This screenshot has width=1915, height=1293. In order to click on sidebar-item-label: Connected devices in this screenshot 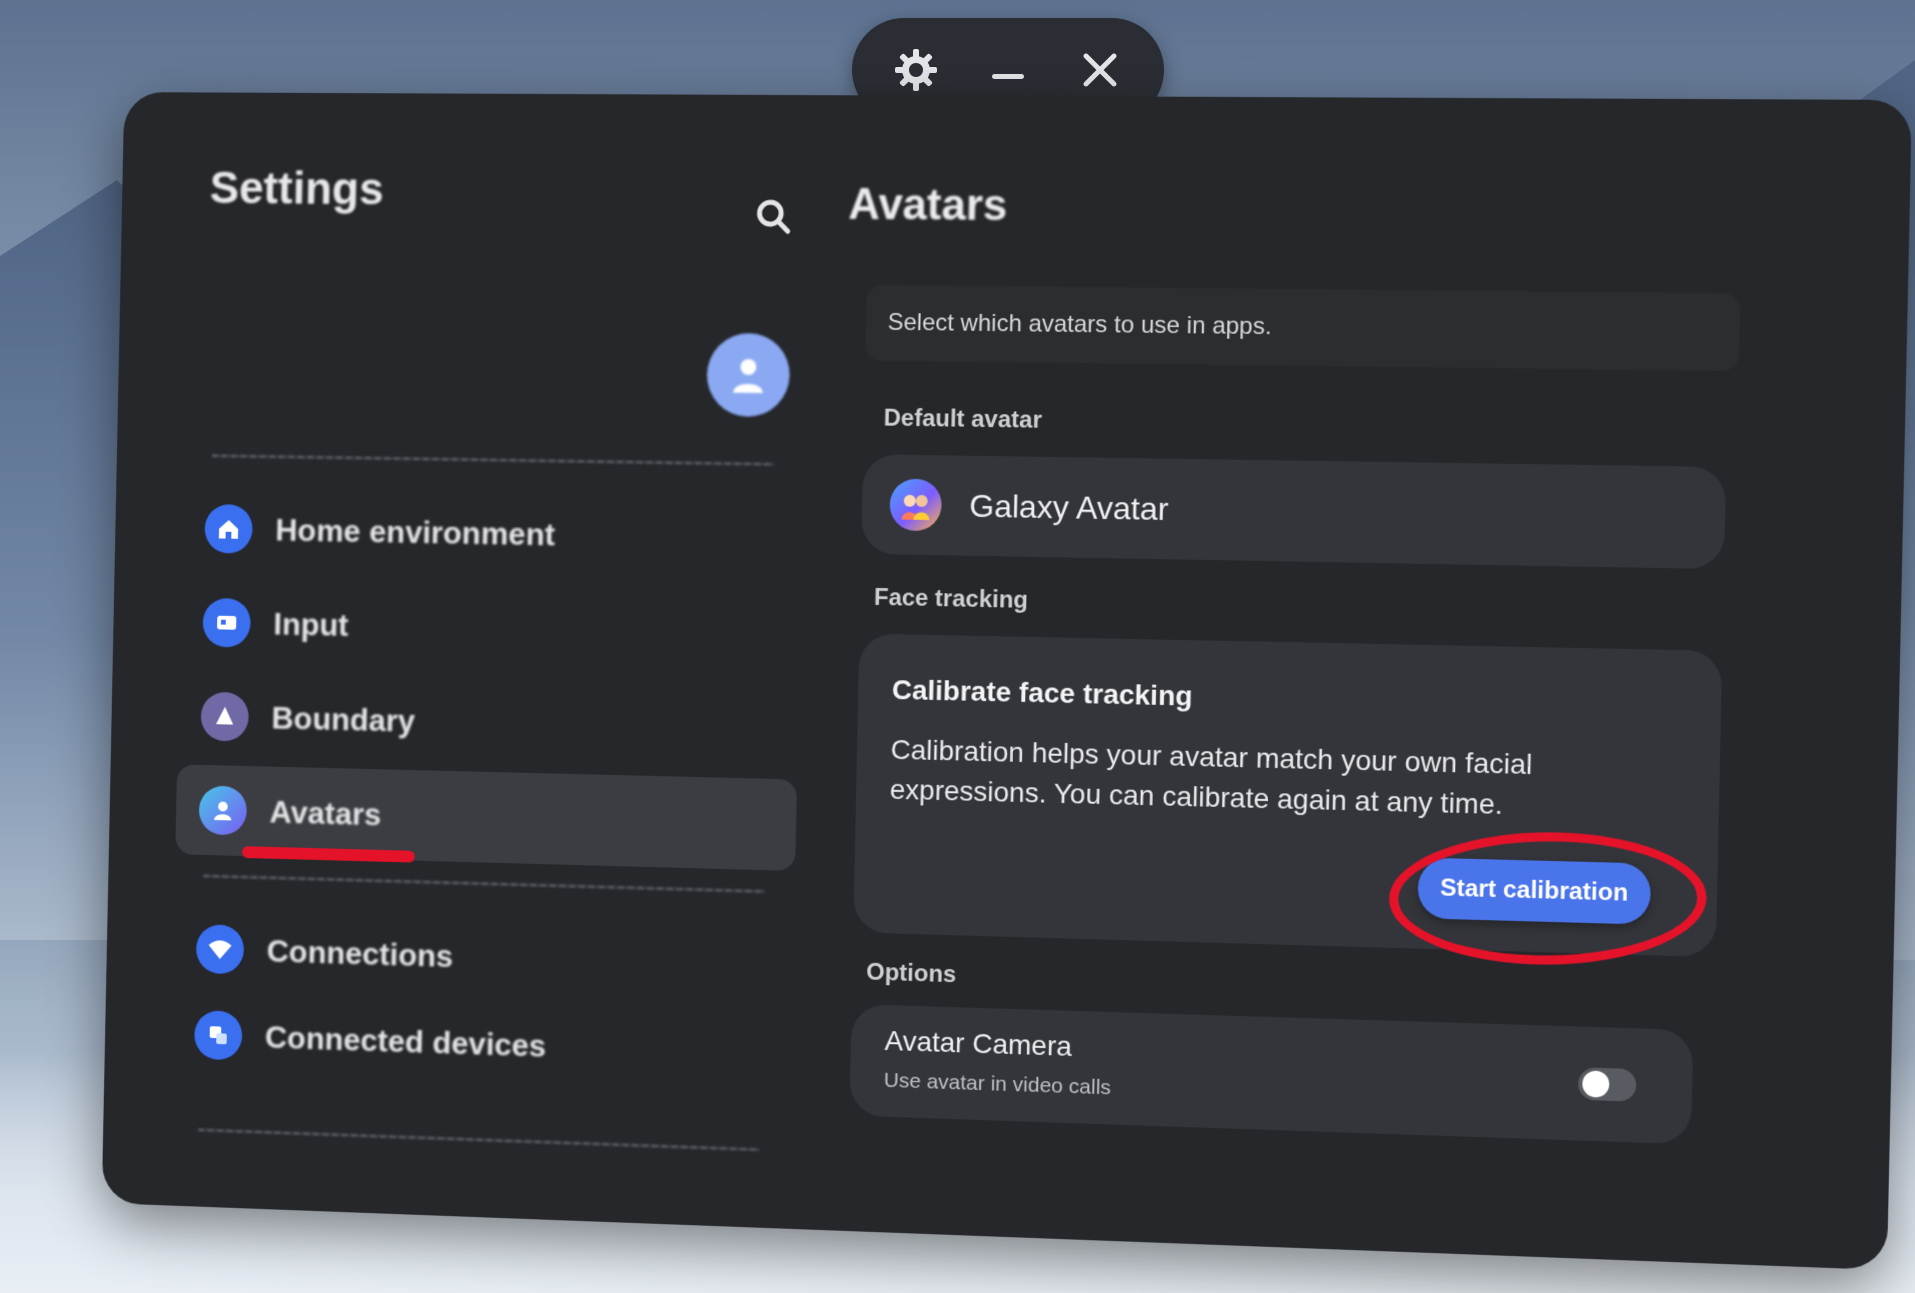, I will do `click(405, 1041)`.